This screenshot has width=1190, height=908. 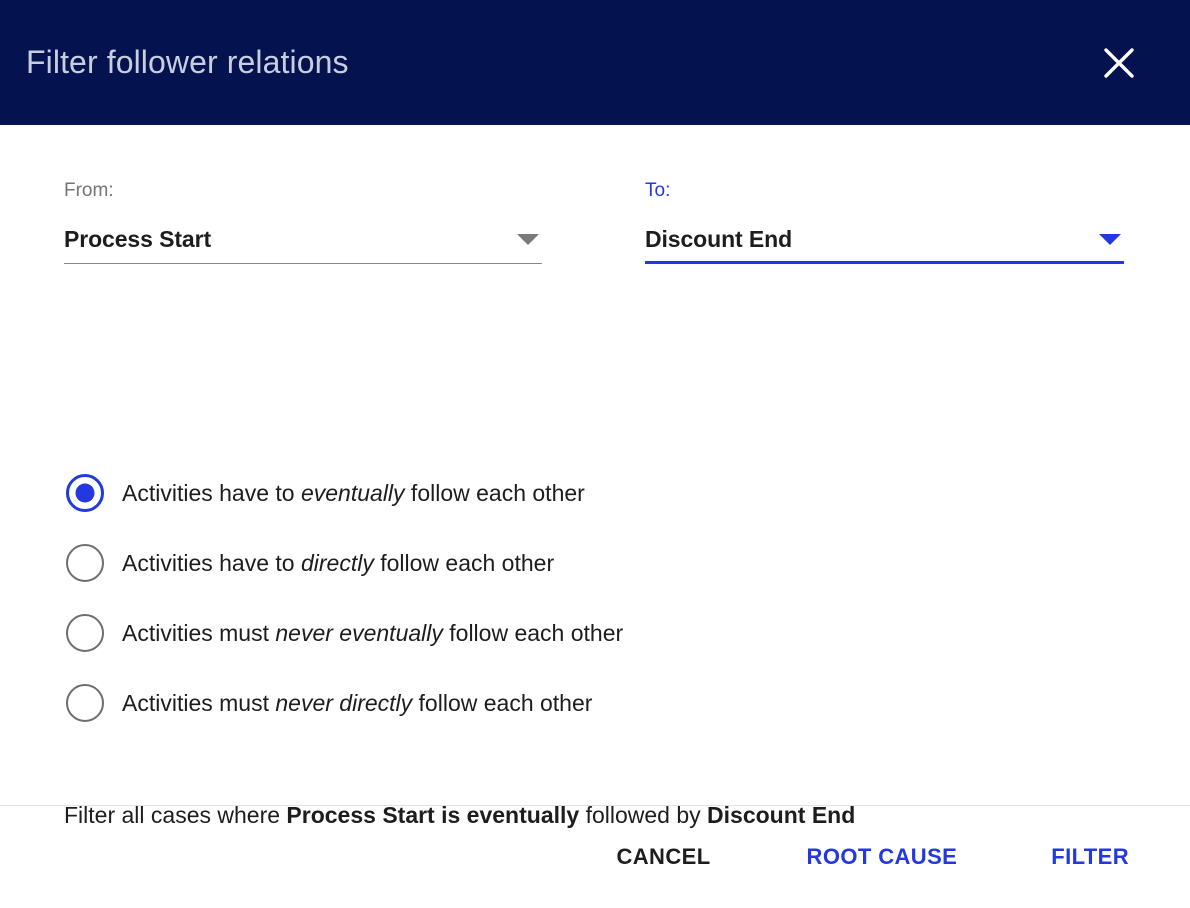 What do you see at coordinates (595, 242) in the screenshot?
I see `activity-selects-row: From: Process Start To: Discount End` at bounding box center [595, 242].